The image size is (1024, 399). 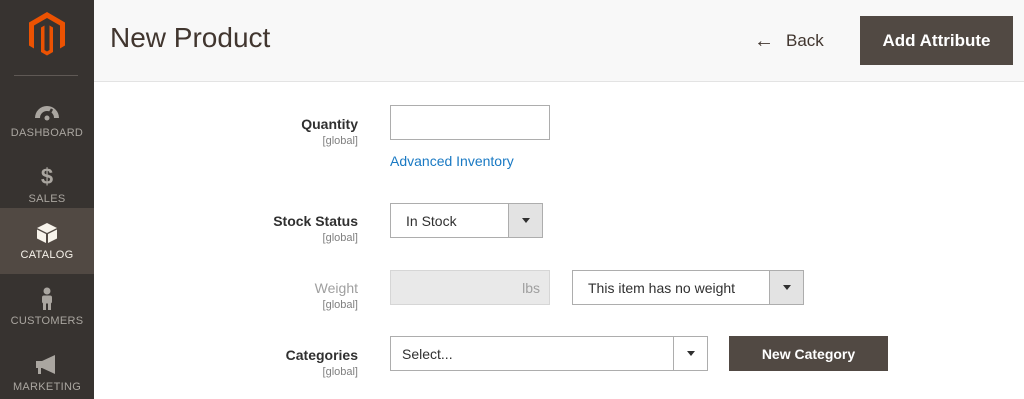 What do you see at coordinates (808, 353) in the screenshot?
I see `new-category-button: New Category` at bounding box center [808, 353].